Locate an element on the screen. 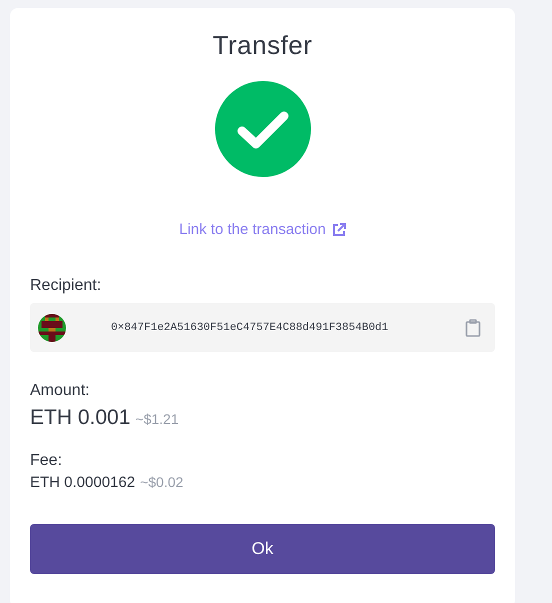 The image size is (552, 603). avatar-icon is located at coordinates (52, 328).